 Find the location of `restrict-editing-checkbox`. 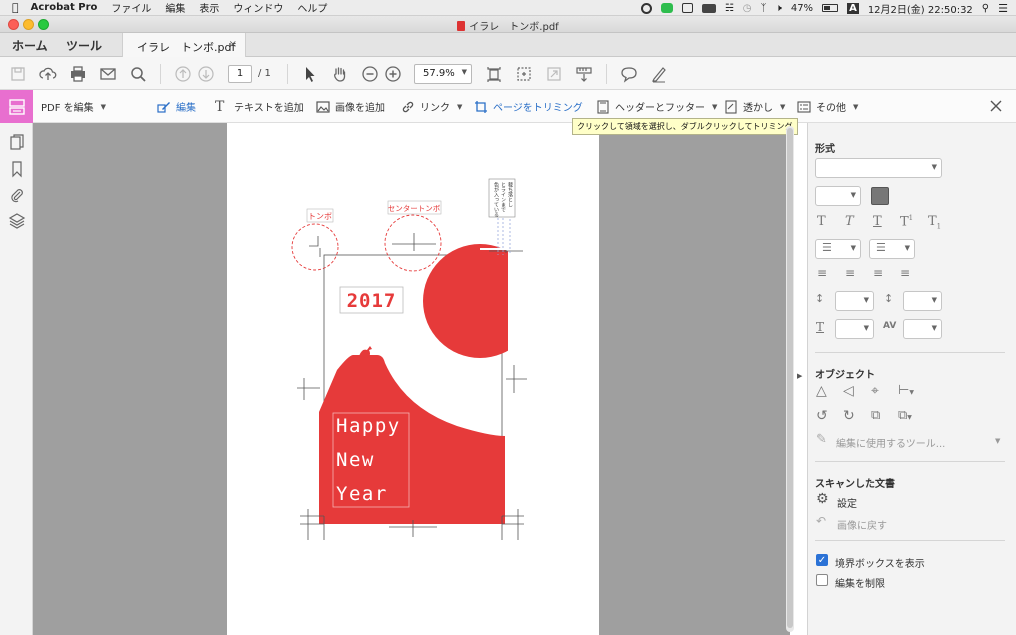

restrict-editing-checkbox is located at coordinates (822, 580).